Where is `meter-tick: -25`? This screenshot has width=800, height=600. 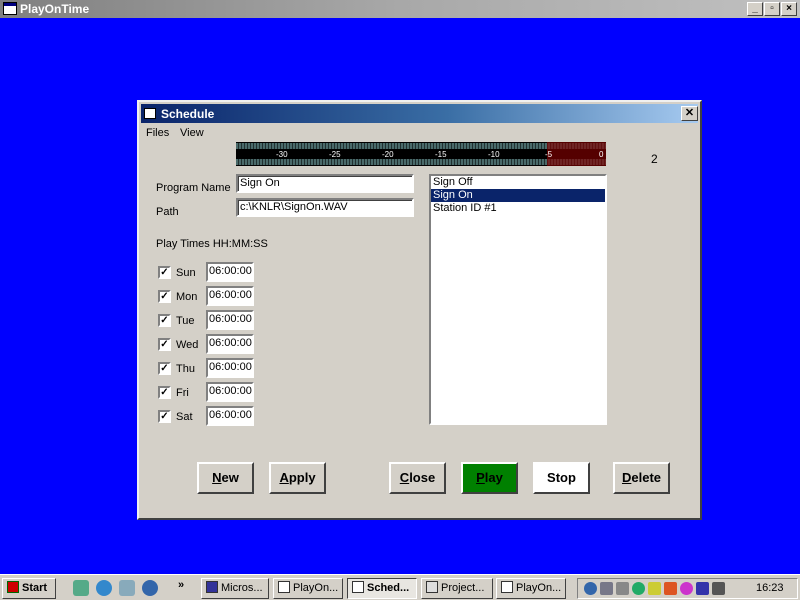 meter-tick: -25 is located at coordinates (335, 154).